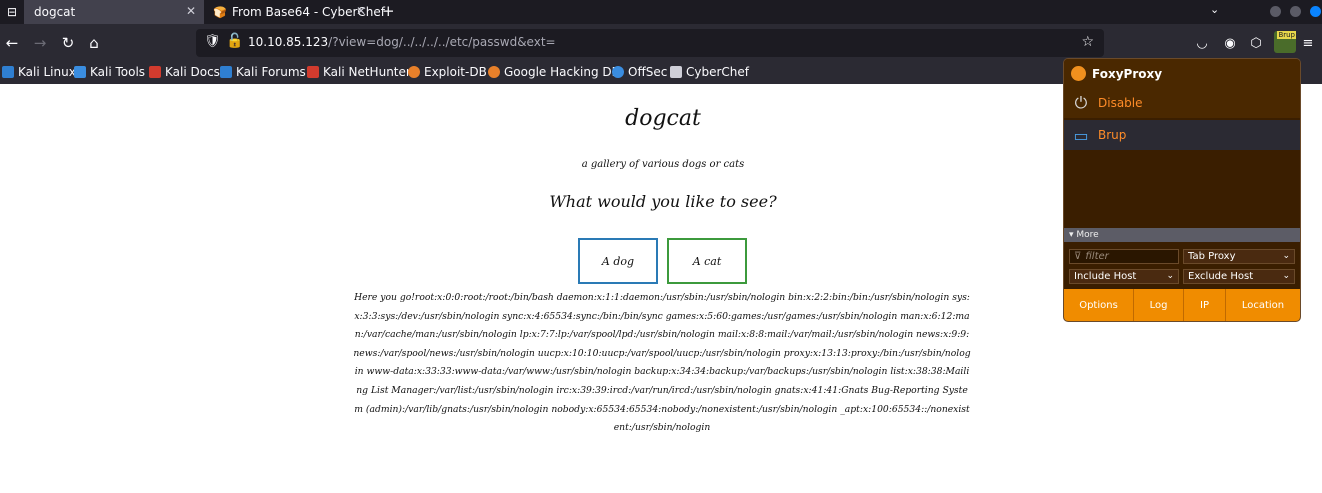  What do you see at coordinates (1081, 135) in the screenshot?
I see `monitor-icon: ▭` at bounding box center [1081, 135].